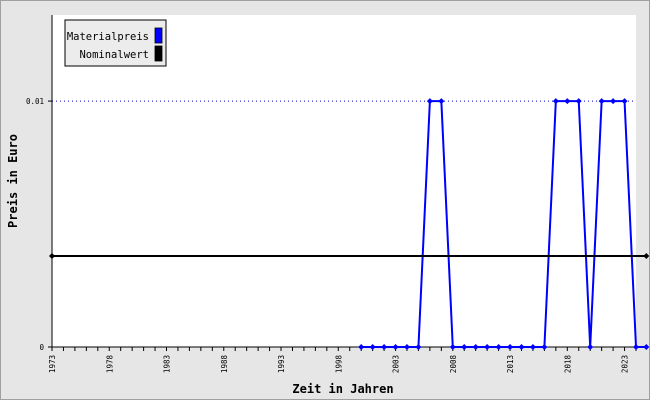 This screenshot has width=650, height=400. What do you see at coordinates (114, 55) in the screenshot?
I see `legend-label-nominalwert: Nominalwert` at bounding box center [114, 55].